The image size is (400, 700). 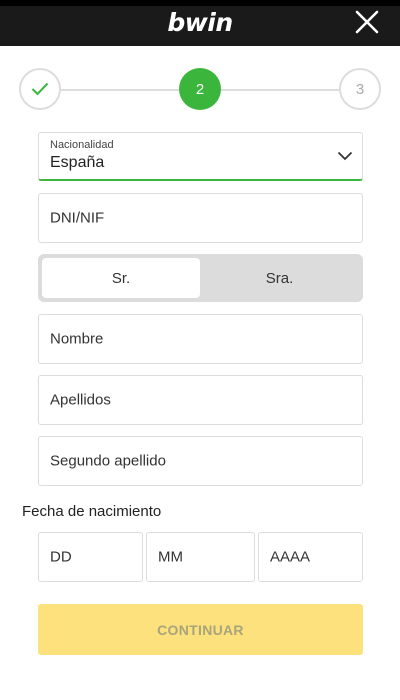 I want to click on last-name-placeholder: Apellidos, so click(x=80, y=400).